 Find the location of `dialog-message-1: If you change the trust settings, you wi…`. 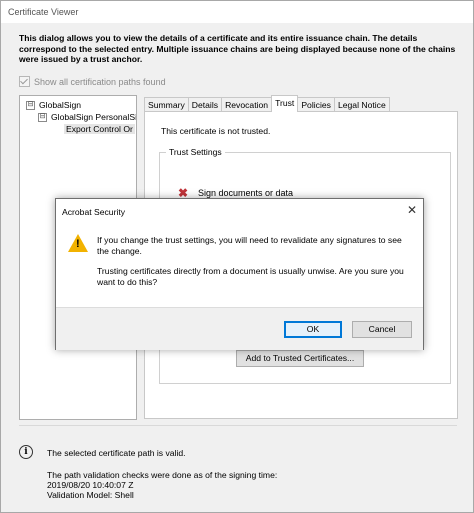

dialog-message-1: If you change the trust settings, you wi… is located at coordinates (249, 245).